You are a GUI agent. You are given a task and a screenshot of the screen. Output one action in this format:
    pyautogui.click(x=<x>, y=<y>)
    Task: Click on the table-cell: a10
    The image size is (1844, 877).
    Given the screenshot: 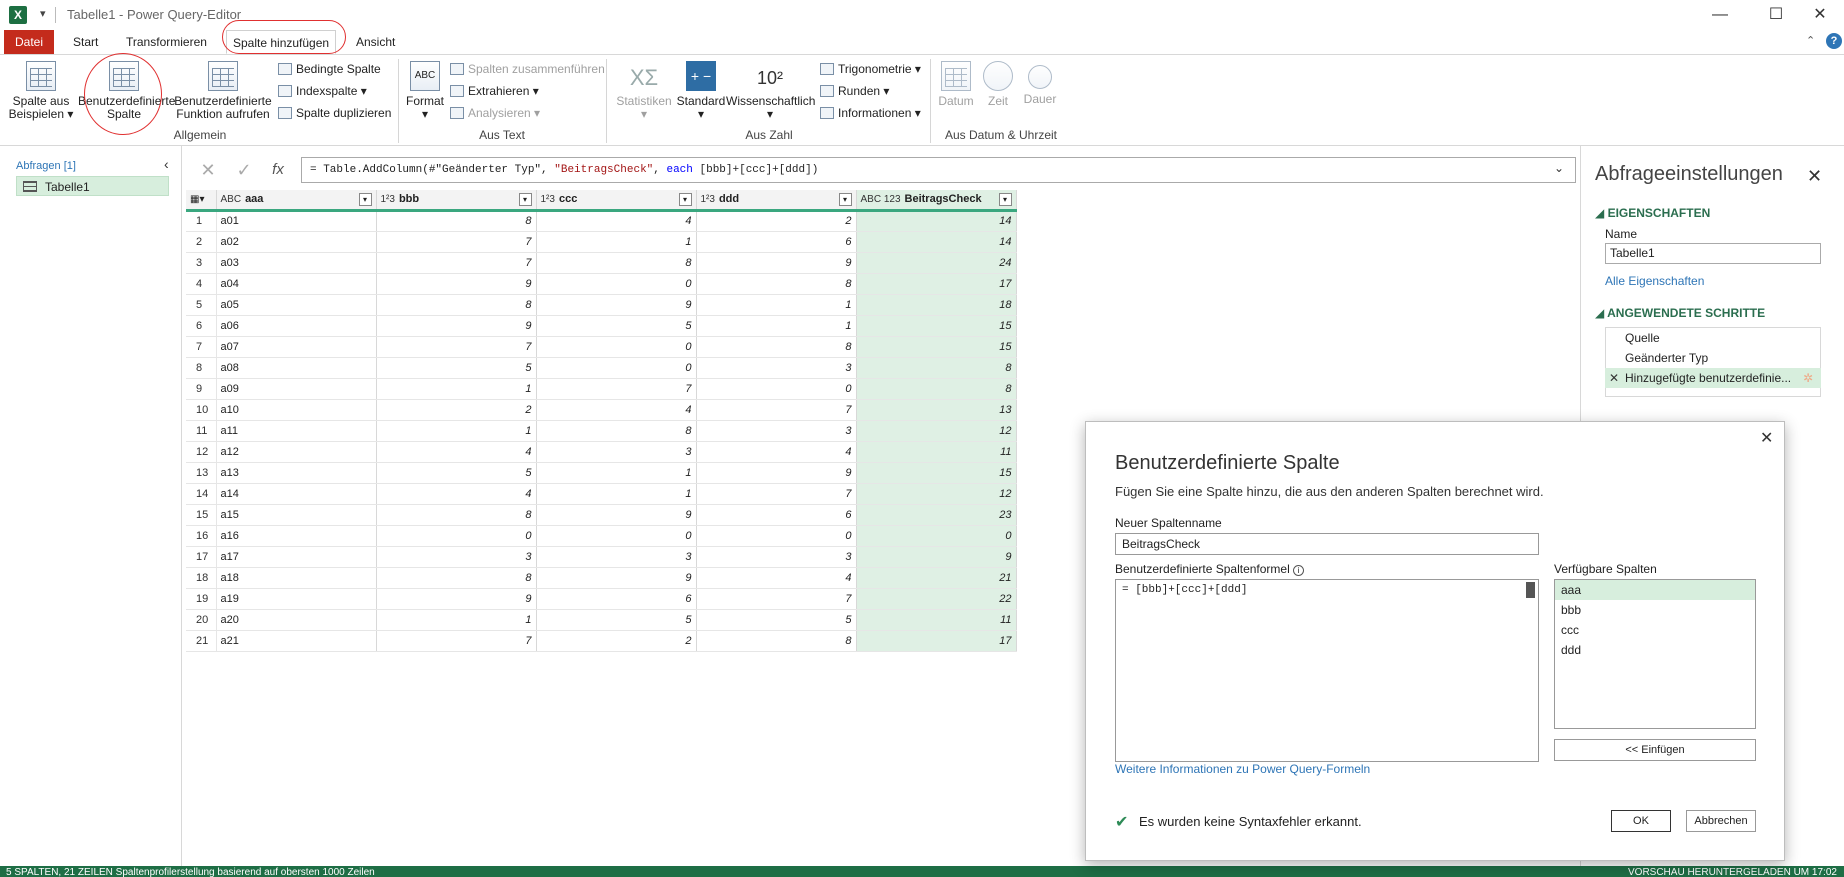 What is the action you would take?
    pyautogui.click(x=296, y=410)
    